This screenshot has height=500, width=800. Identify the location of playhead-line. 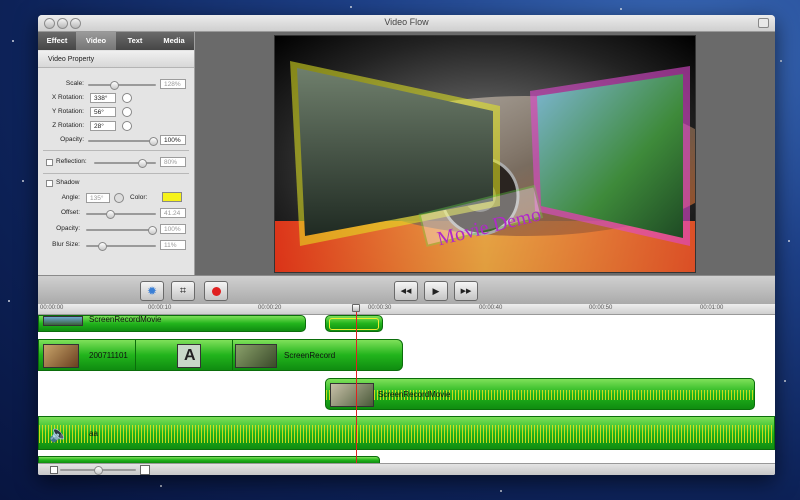
(356, 389).